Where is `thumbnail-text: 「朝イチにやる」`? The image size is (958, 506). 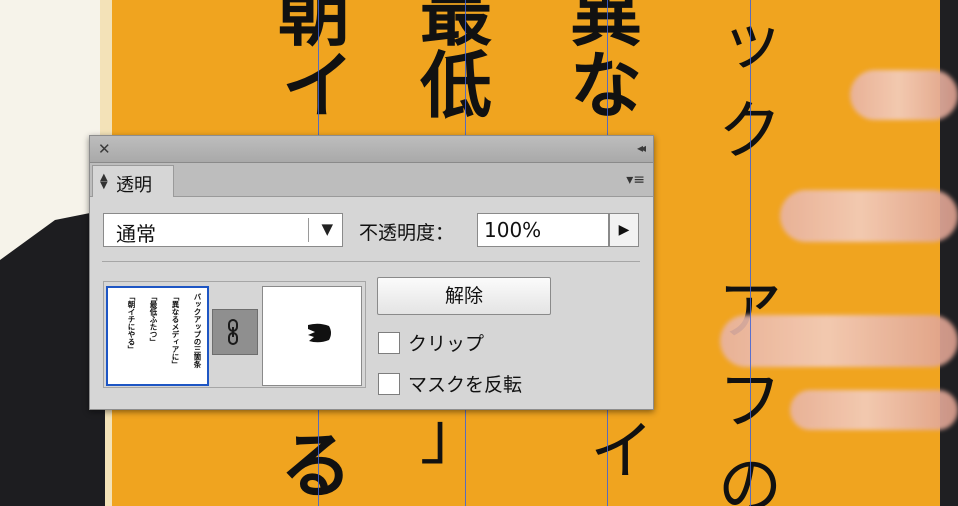 thumbnail-text: 「朝イチにやる」 is located at coordinates (131, 323).